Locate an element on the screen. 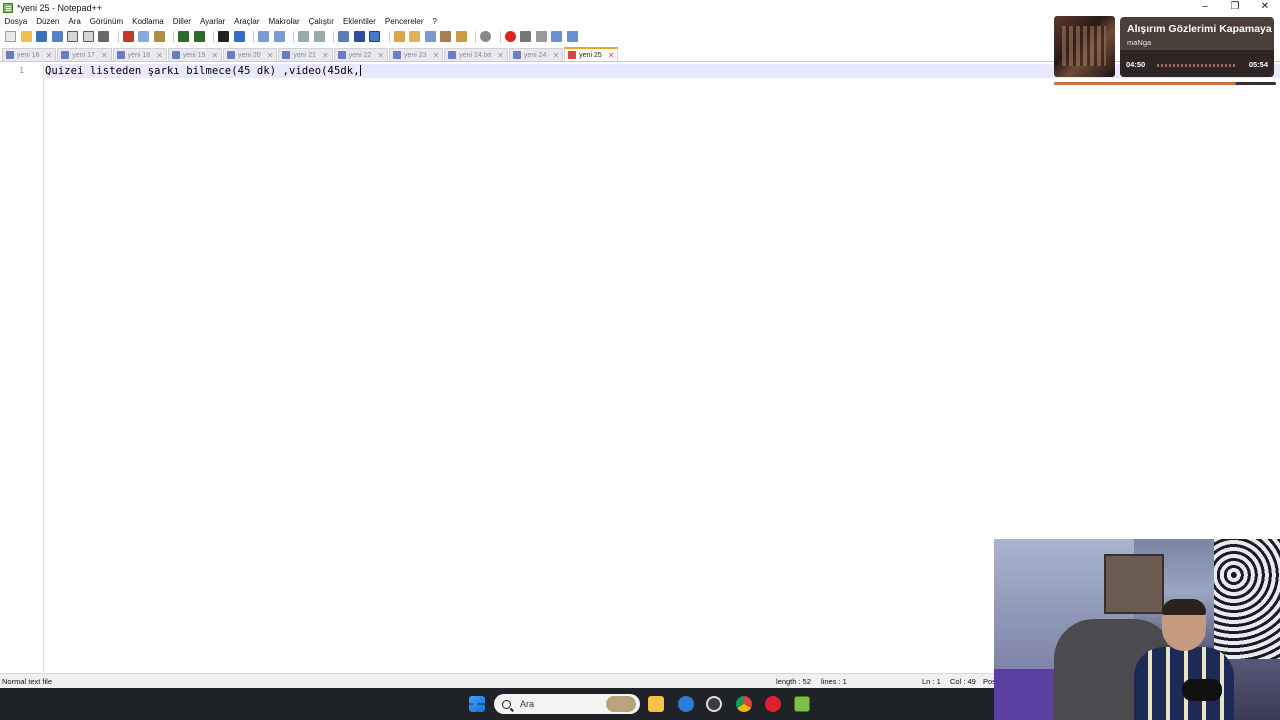 Image resolution: width=1280 pixels, height=720 pixels. tab-yeni-24-txt: yeni 24.txt ✕ is located at coordinates (476, 54).